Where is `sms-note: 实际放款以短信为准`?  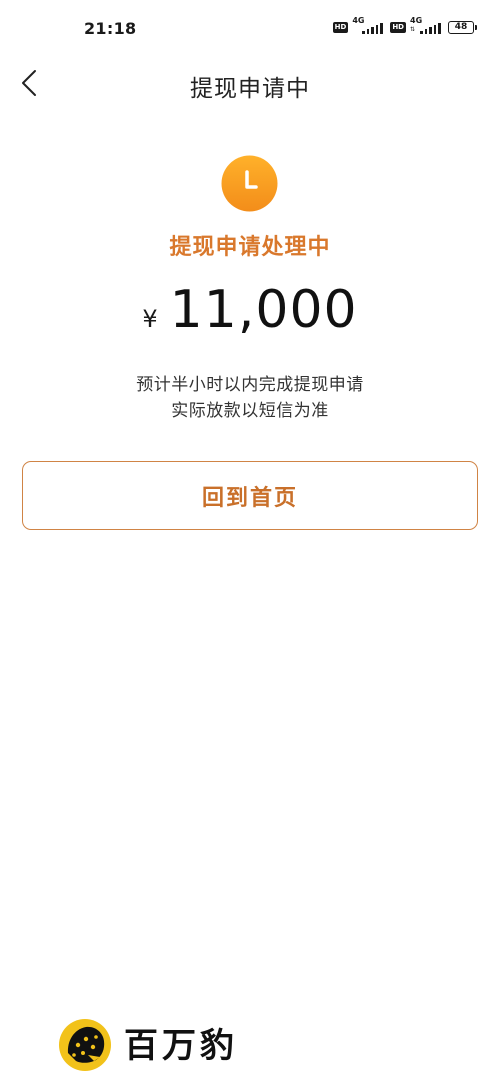
sms-note: 实际放款以短信为准 is located at coordinates (250, 411).